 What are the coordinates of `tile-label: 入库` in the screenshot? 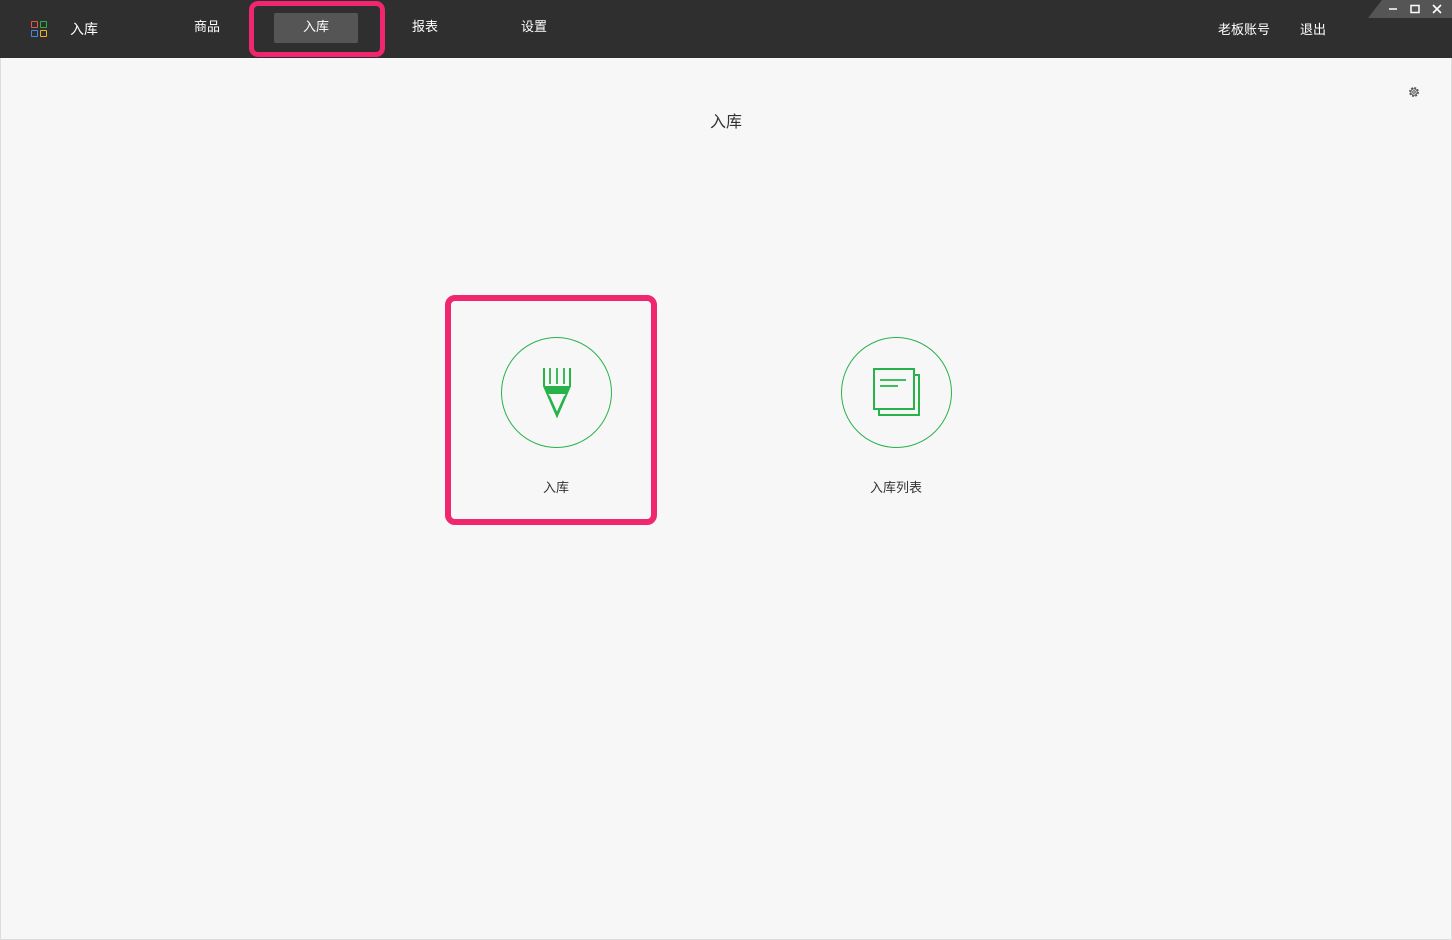 It's located at (555, 488).